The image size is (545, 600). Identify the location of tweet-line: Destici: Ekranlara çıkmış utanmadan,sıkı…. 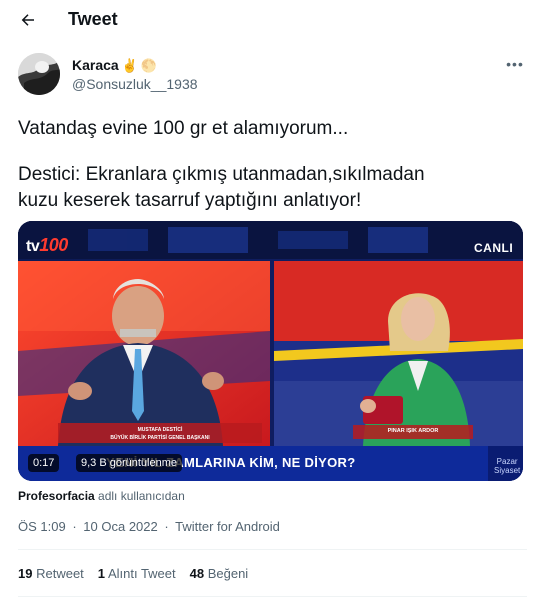
(221, 174).